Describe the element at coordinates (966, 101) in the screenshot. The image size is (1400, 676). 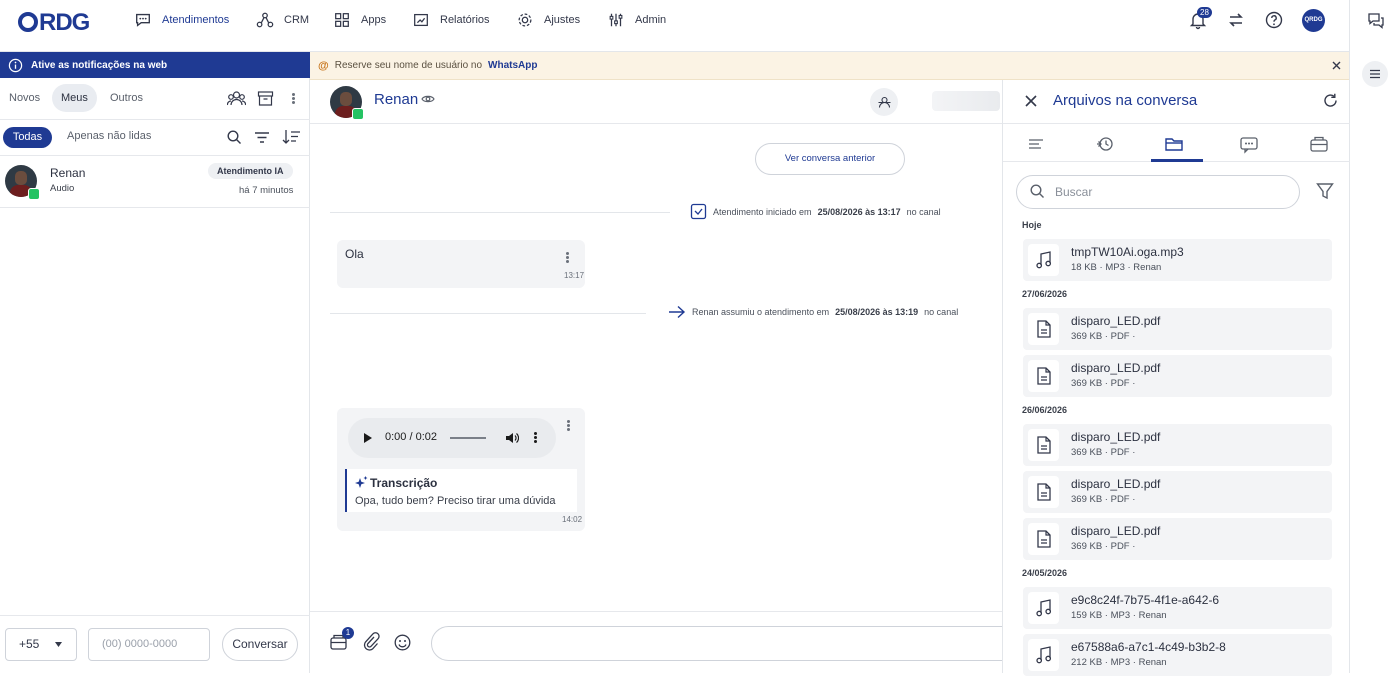
I see `header-action-placeholder` at that location.